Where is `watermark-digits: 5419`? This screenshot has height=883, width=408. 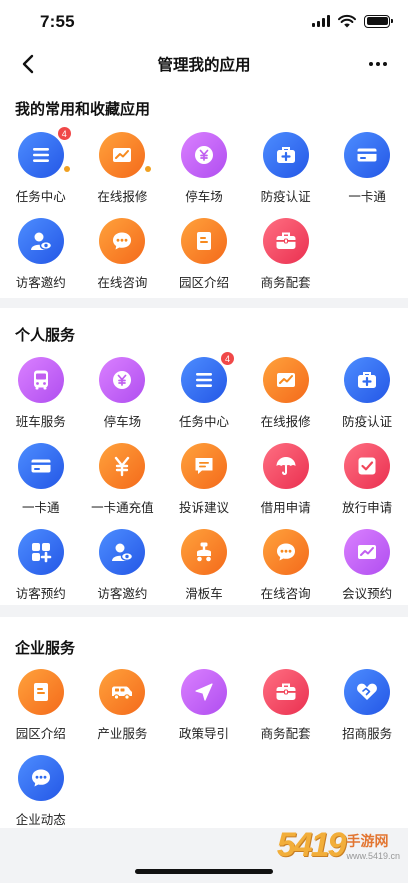 watermark-digits: 5419 is located at coordinates (311, 845).